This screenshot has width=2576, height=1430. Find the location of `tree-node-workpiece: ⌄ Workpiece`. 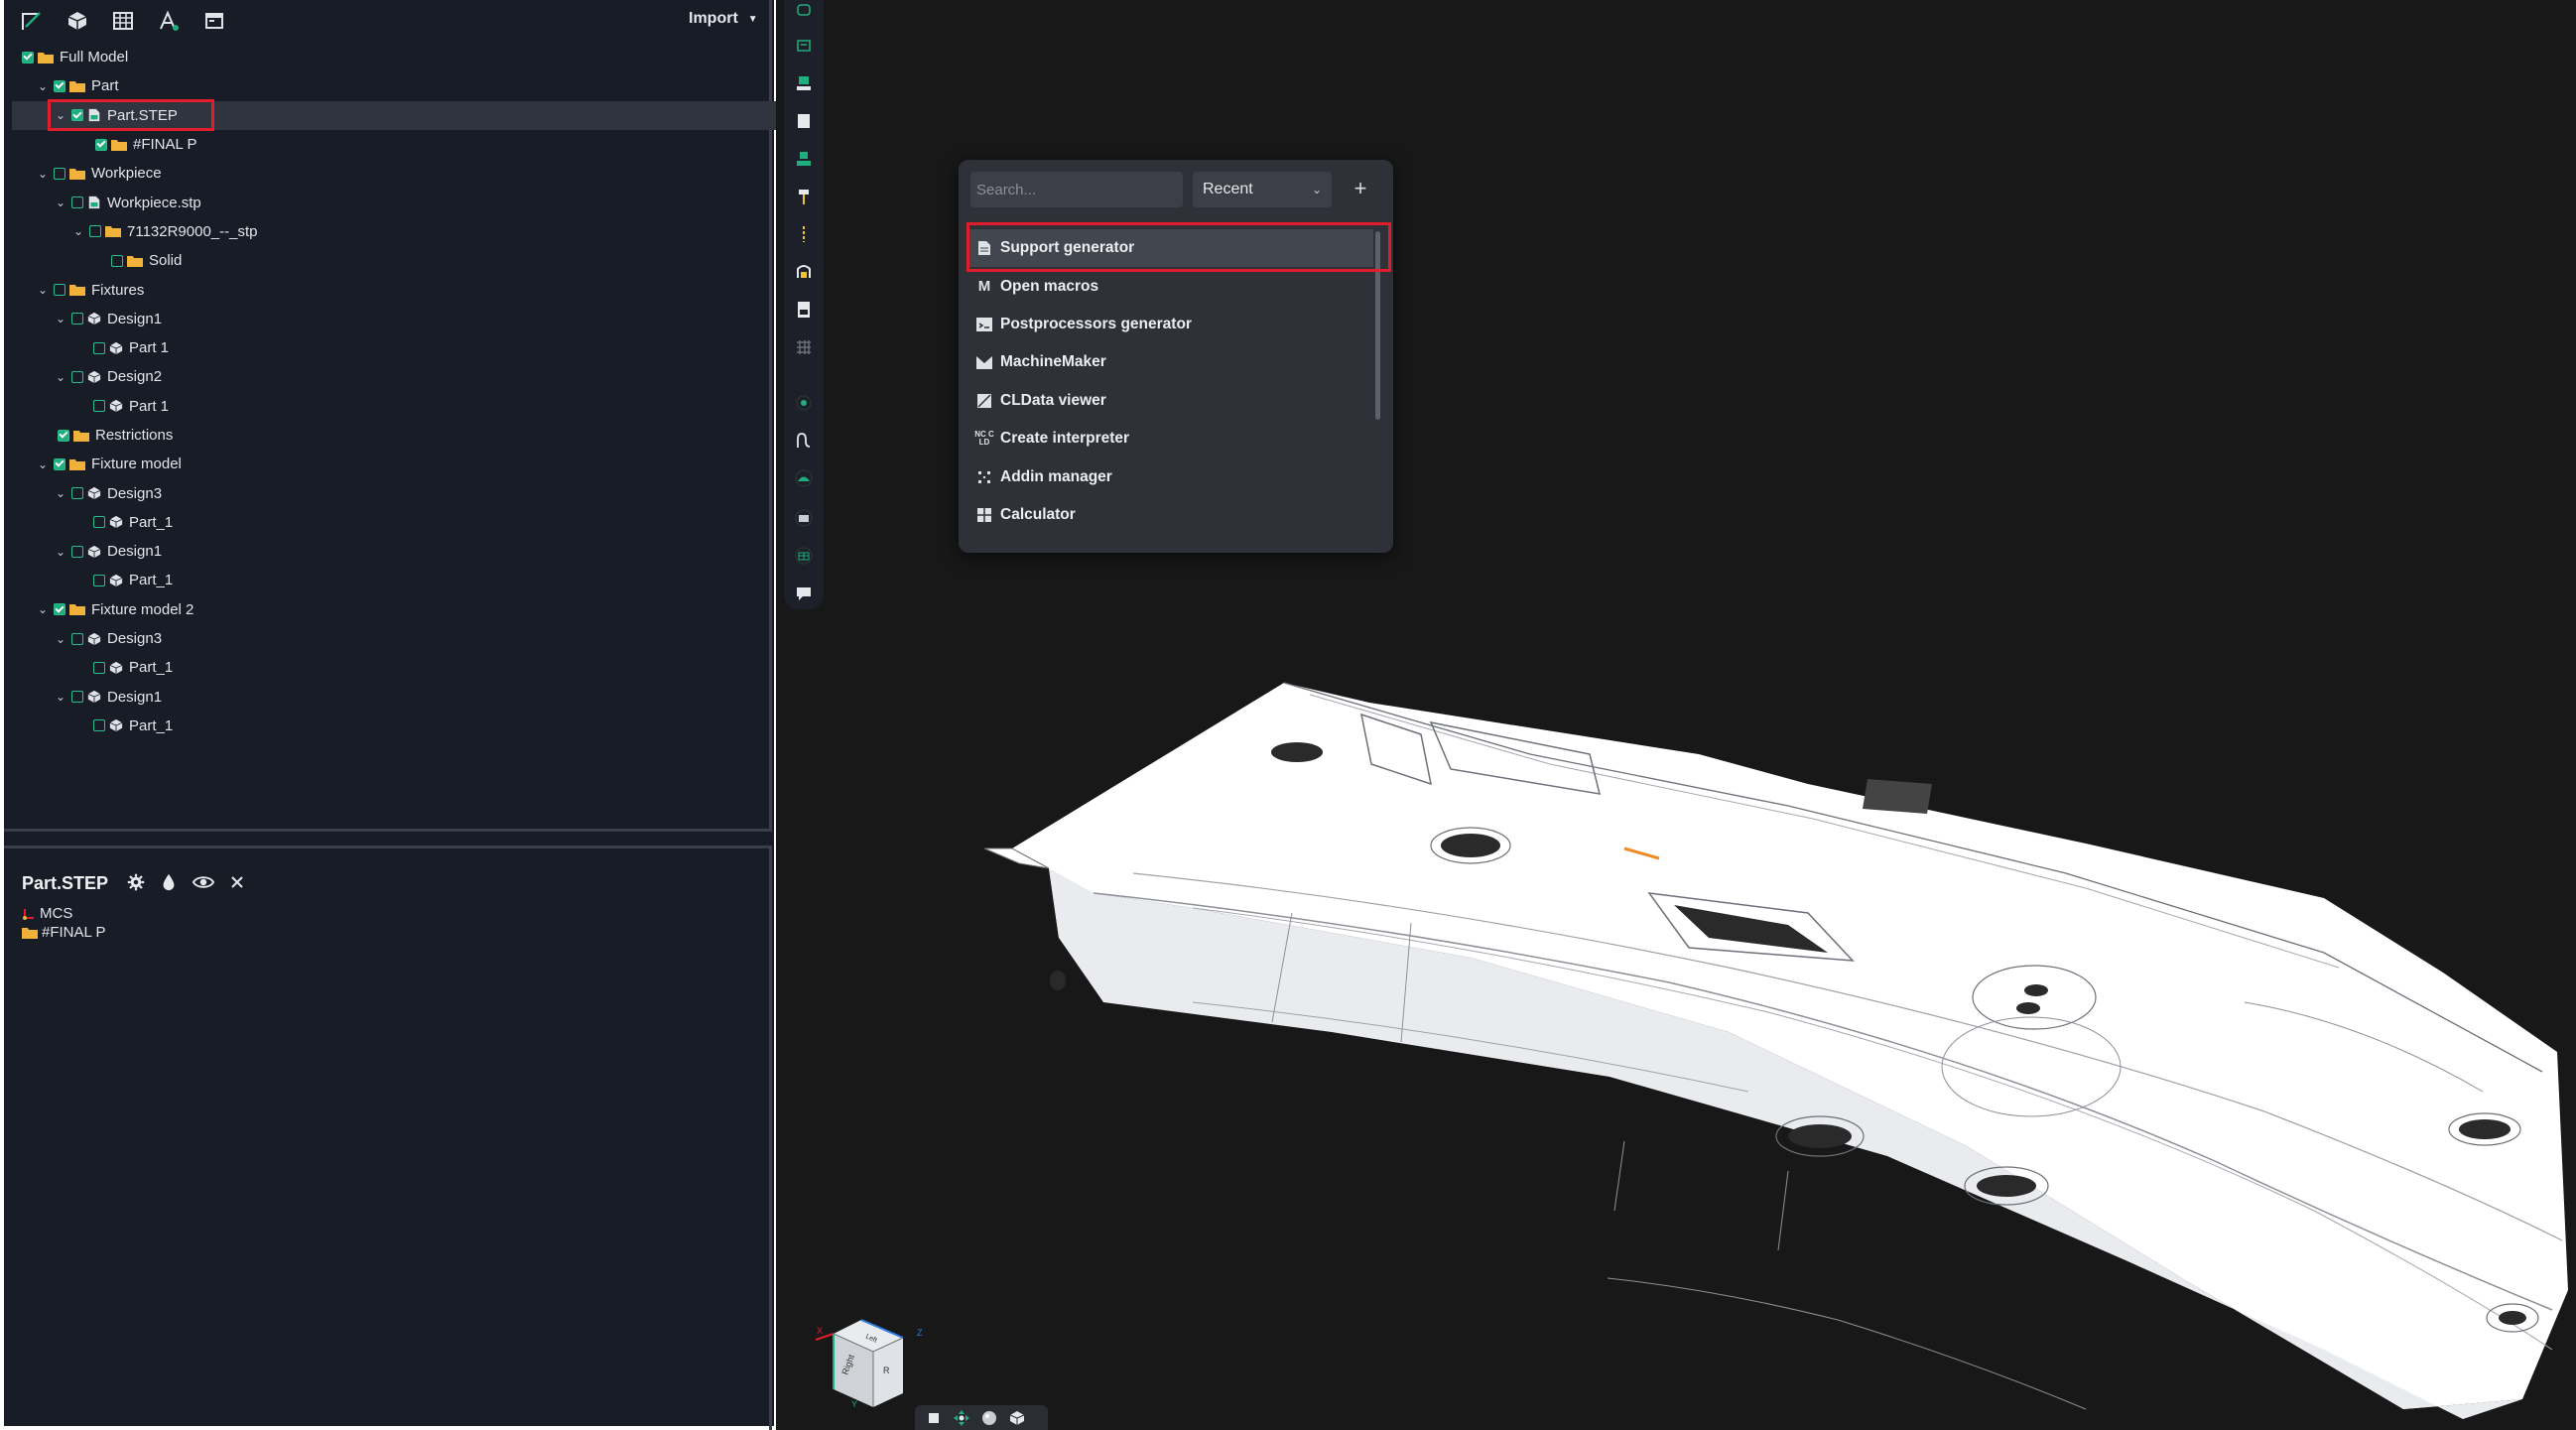

tree-node-workpiece: ⌄ Workpiece is located at coordinates (386, 173).